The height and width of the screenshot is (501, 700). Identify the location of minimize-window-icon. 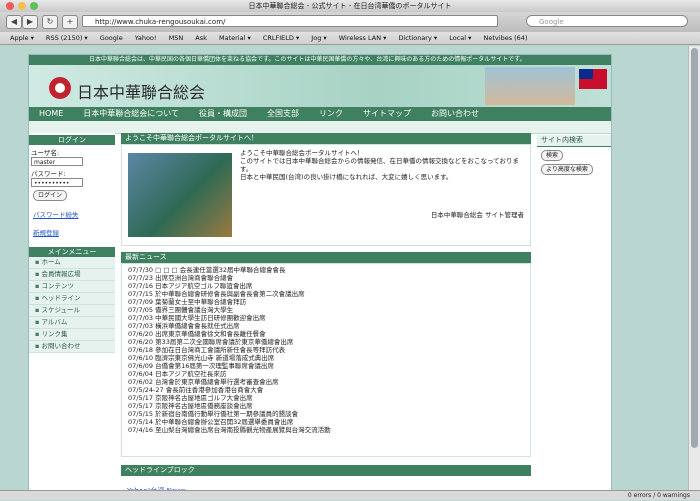
(22, 6).